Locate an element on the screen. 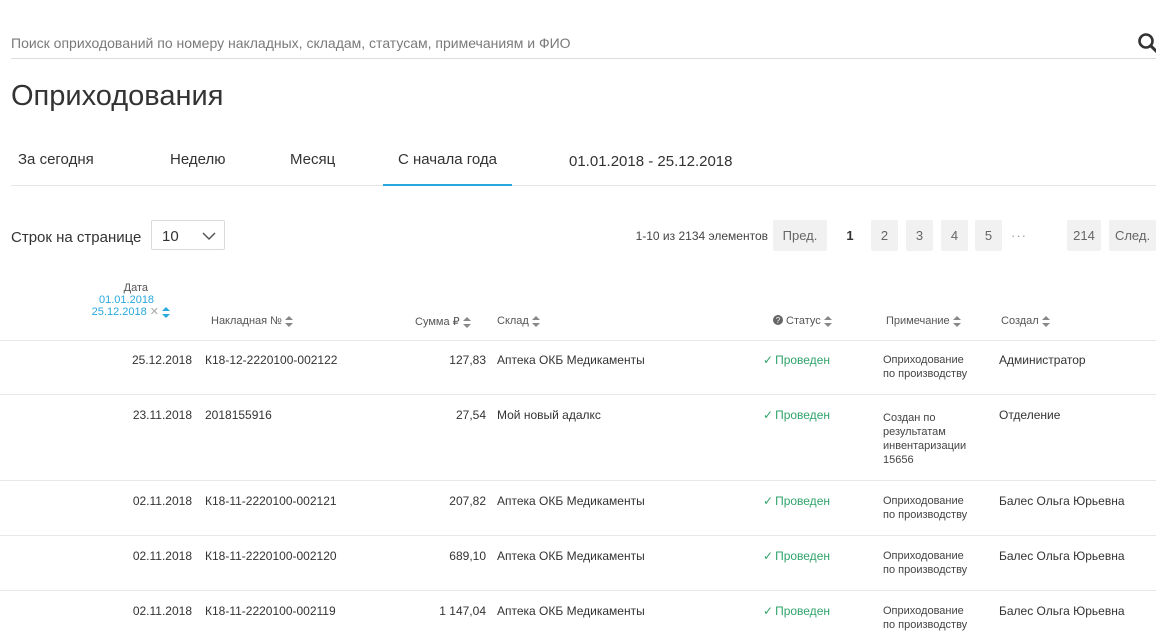  status-column-header: ? Статус is located at coordinates (802, 321).